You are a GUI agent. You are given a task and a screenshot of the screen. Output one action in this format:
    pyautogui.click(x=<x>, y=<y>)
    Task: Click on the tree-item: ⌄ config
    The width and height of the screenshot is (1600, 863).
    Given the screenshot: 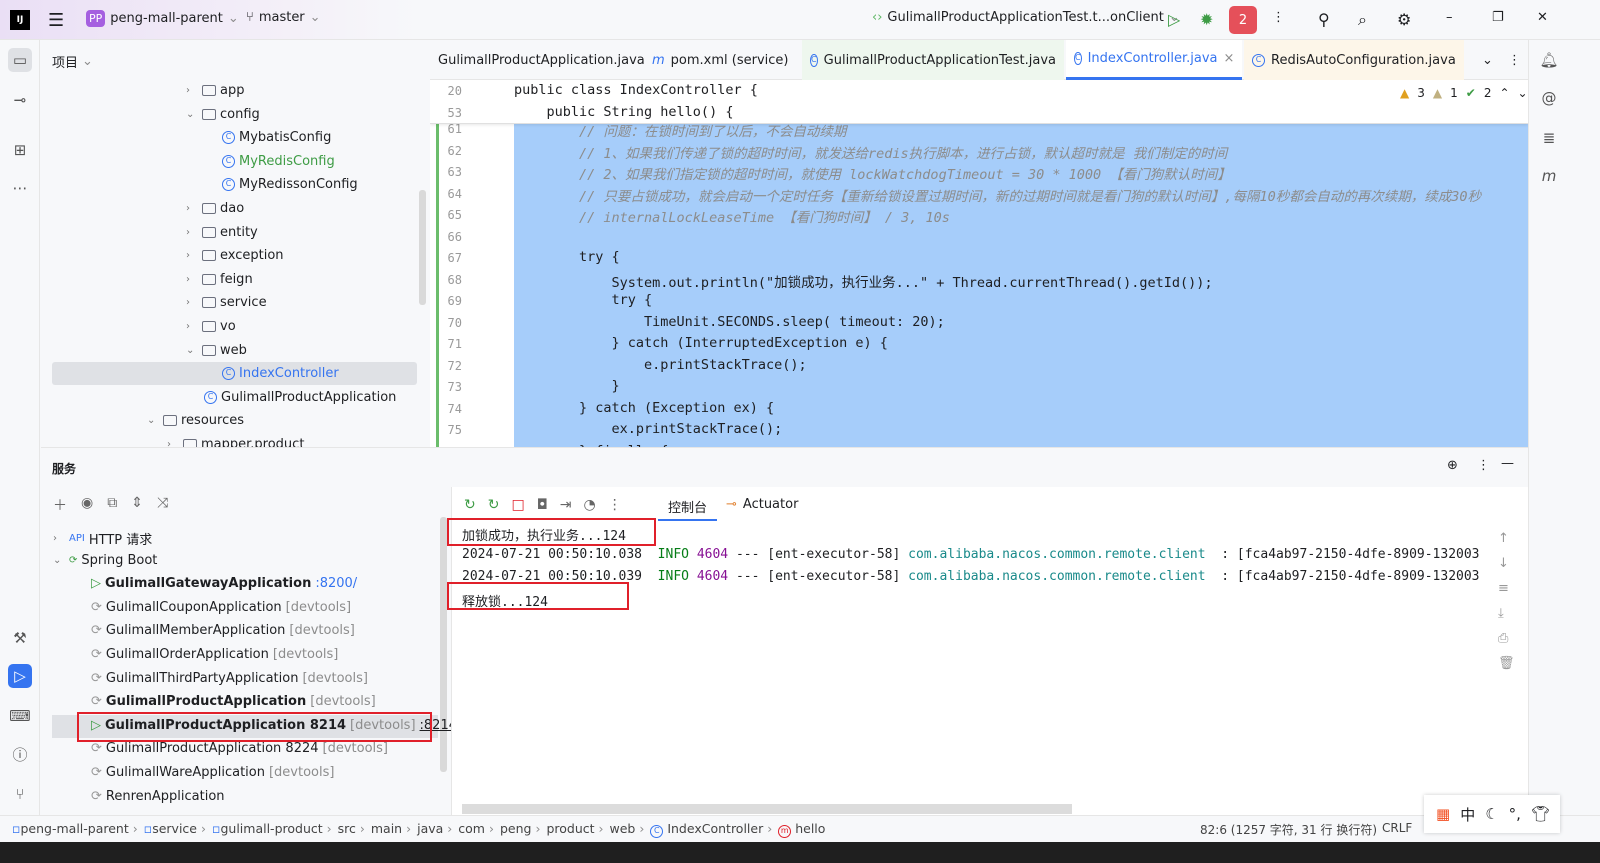 What is the action you would take?
    pyautogui.click(x=223, y=114)
    